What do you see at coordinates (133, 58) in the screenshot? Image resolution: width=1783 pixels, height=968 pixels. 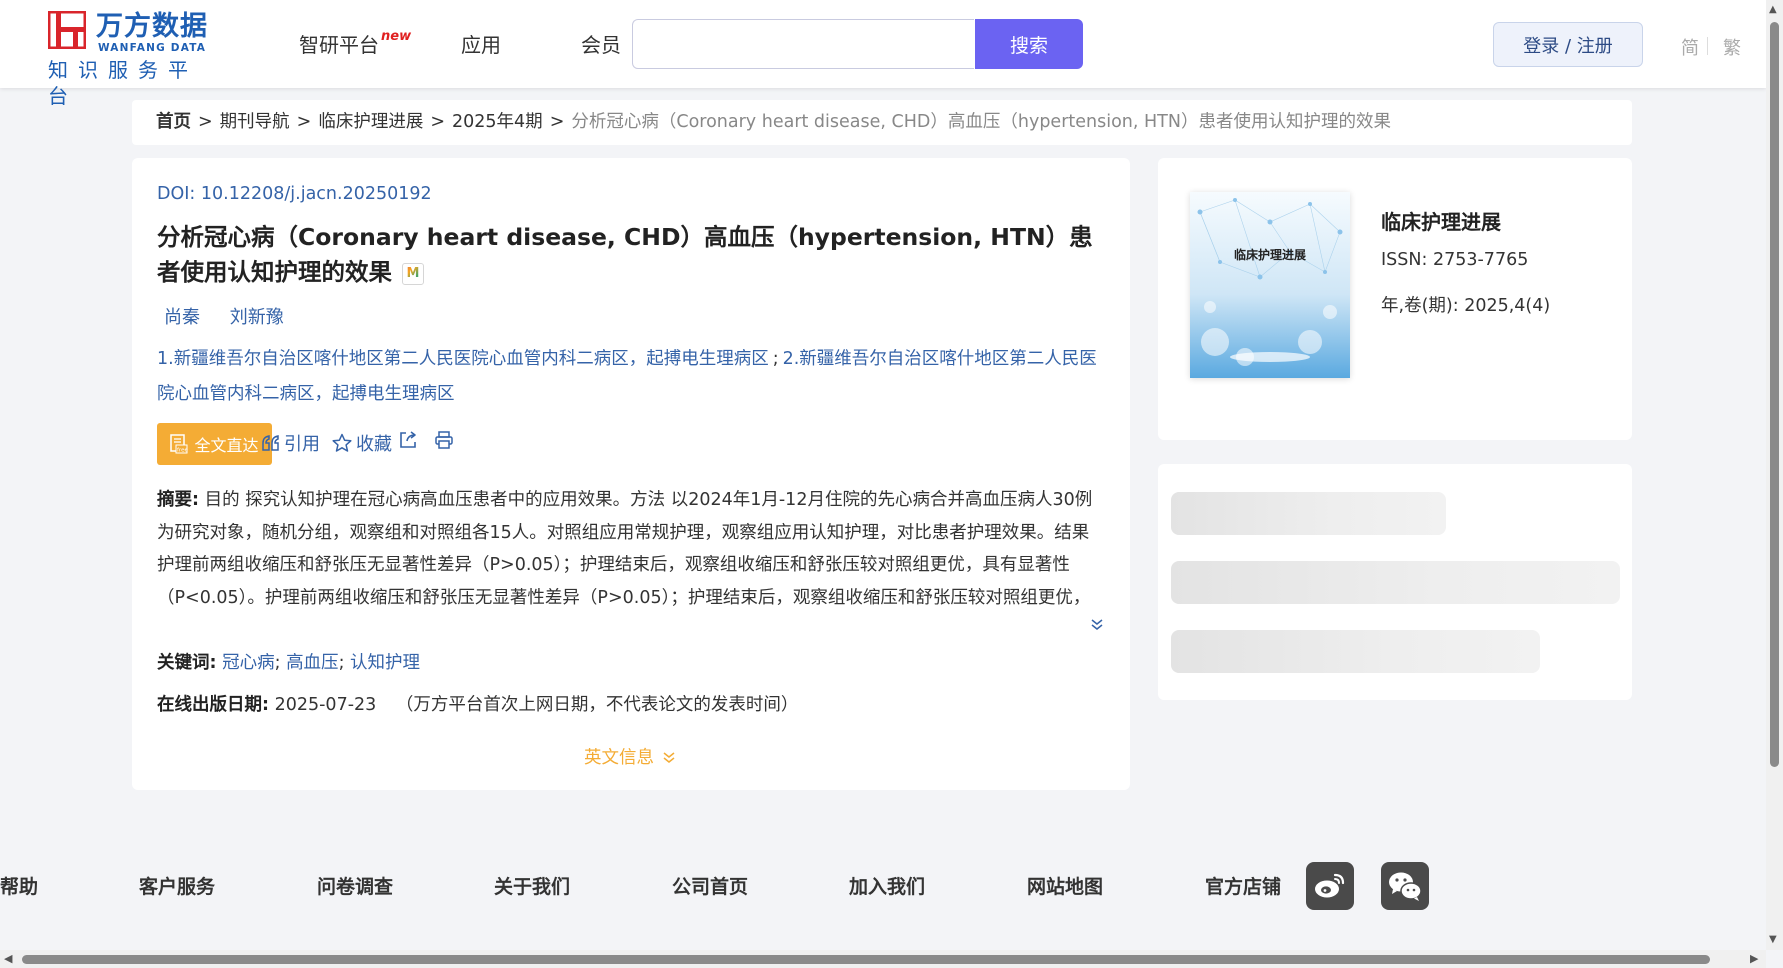 I see `wanfang-logo: 万方数据 WANFANG DATA 知识服务平台` at bounding box center [133, 58].